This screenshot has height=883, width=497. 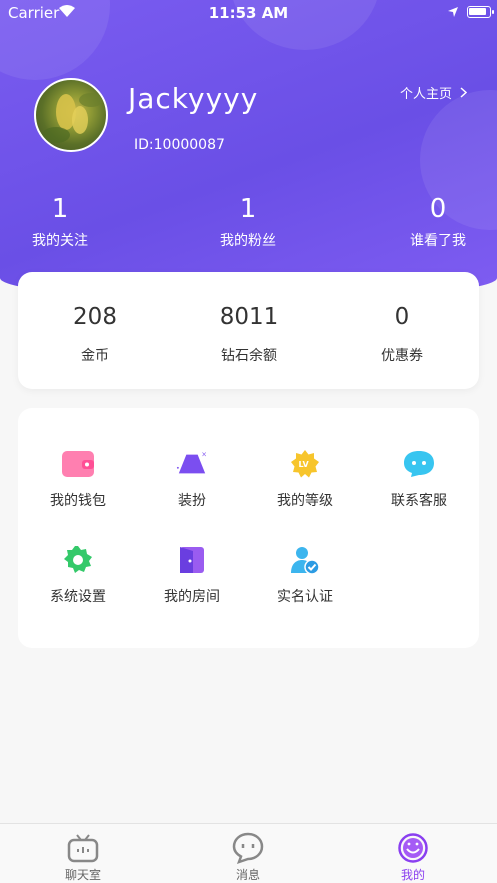 What do you see at coordinates (95, 333) in the screenshot?
I see `coins-stat: 208 金币` at bounding box center [95, 333].